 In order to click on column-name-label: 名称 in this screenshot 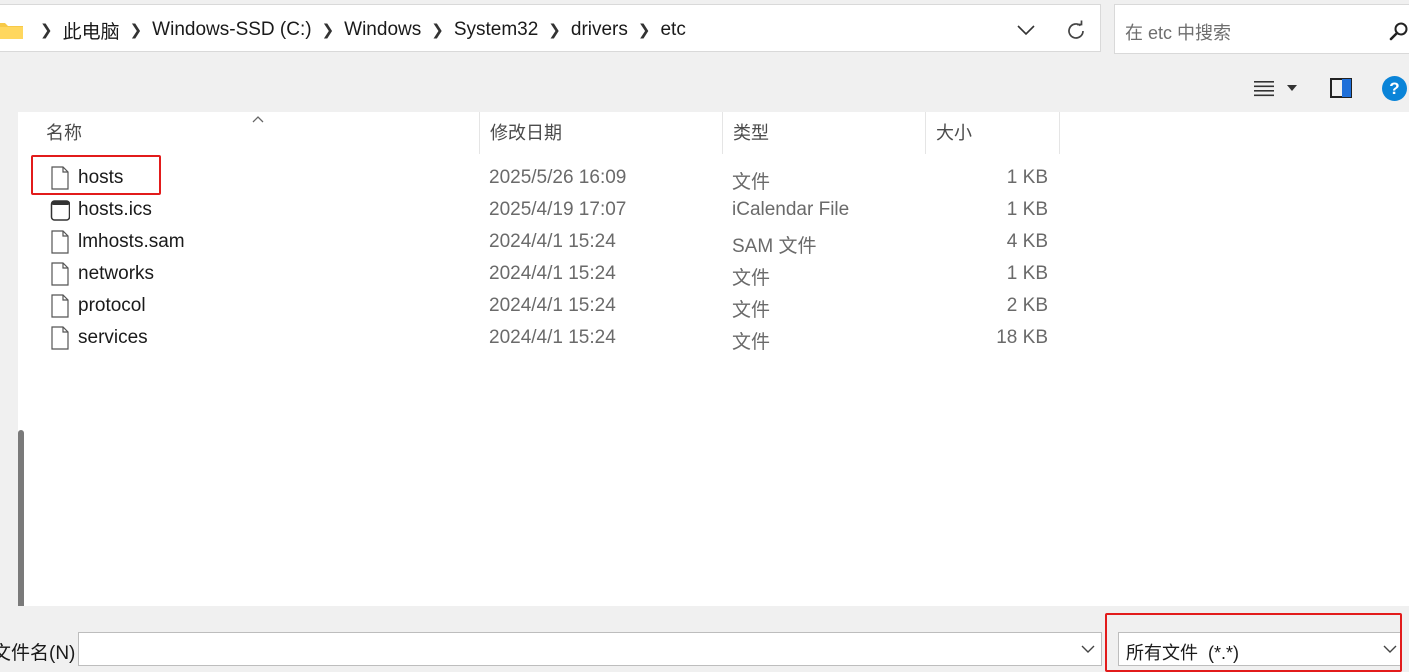, I will do `click(64, 133)`.